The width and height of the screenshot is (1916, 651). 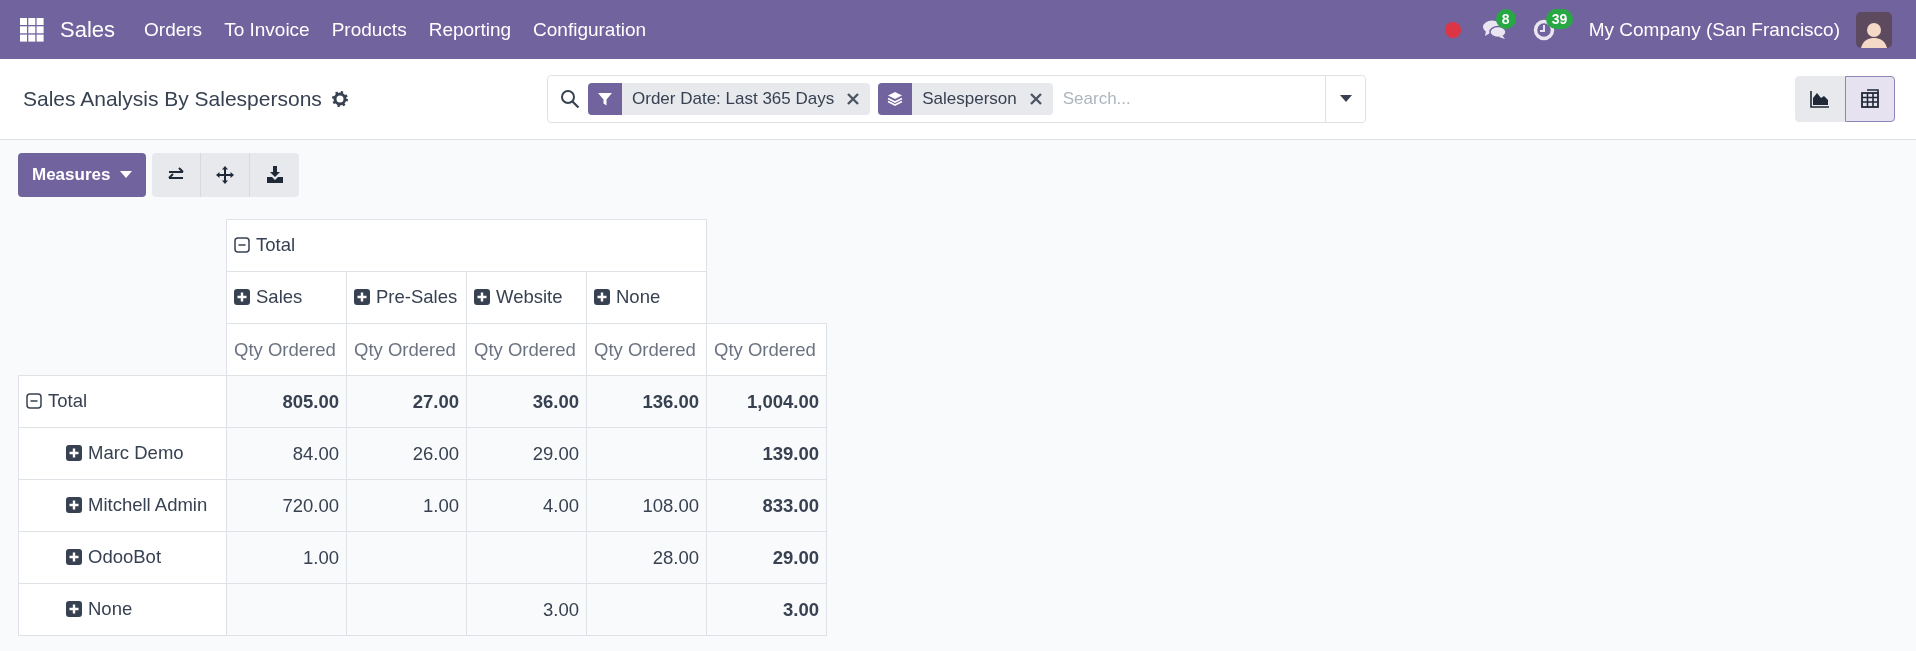 I want to click on table-cell: 833.00, so click(x=766, y=505).